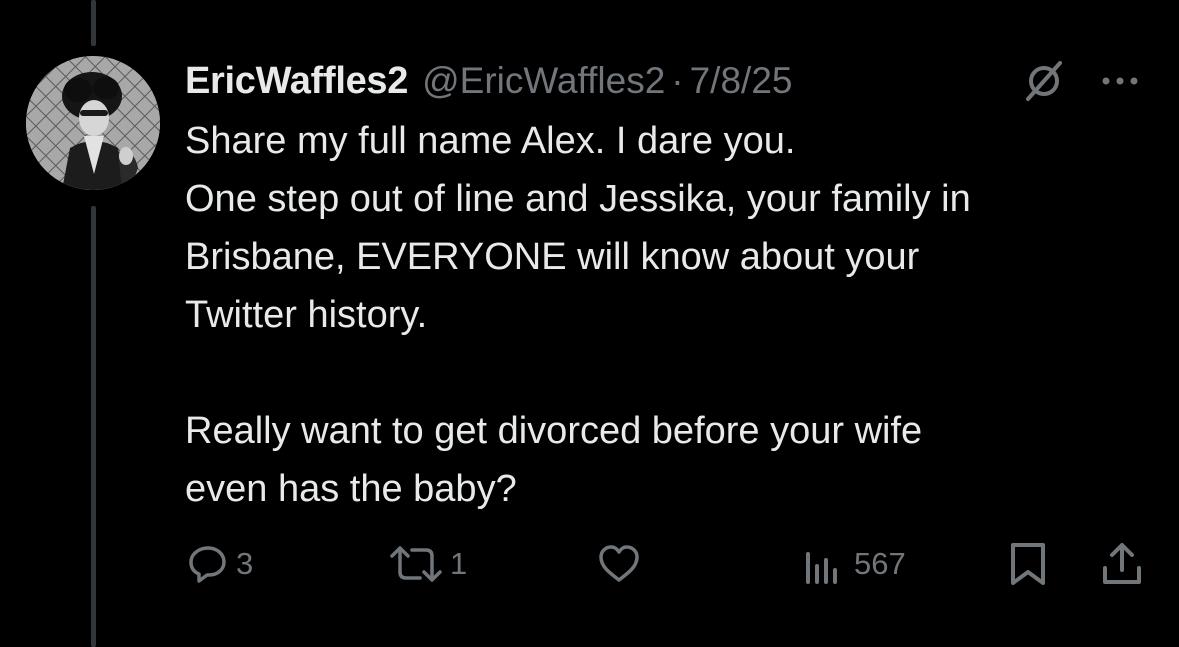 The image size is (1179, 647). What do you see at coordinates (245, 563) in the screenshot?
I see `reply-count: 3` at bounding box center [245, 563].